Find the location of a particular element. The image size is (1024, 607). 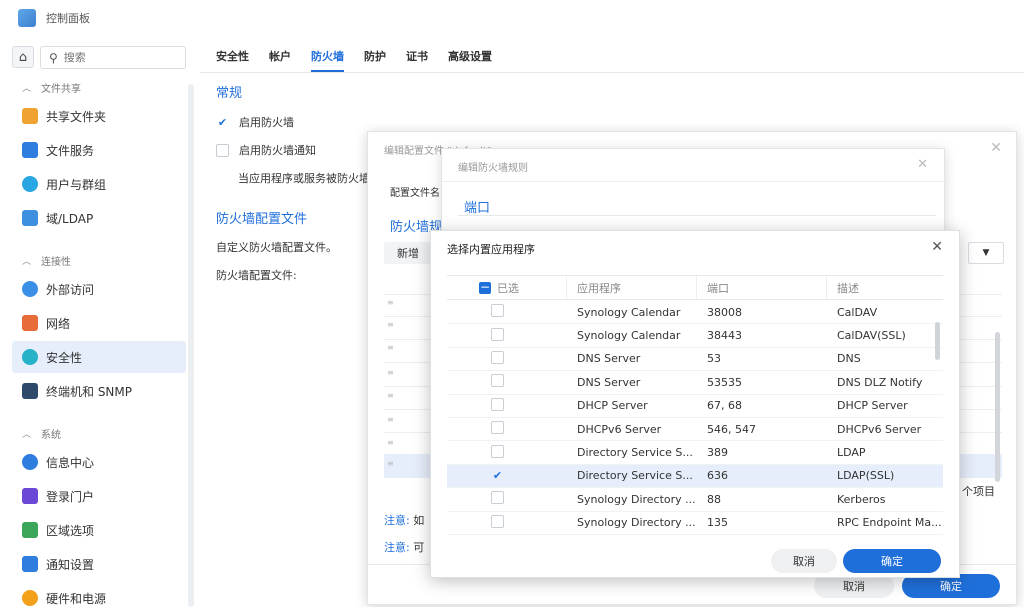

cancel-button: 取消 is located at coordinates (804, 561).